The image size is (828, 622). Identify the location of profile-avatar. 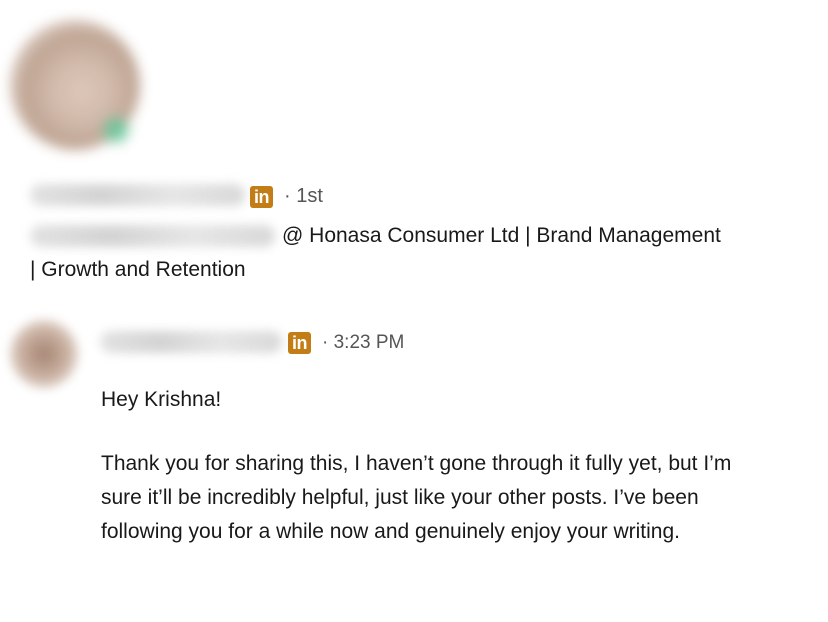
(75, 85).